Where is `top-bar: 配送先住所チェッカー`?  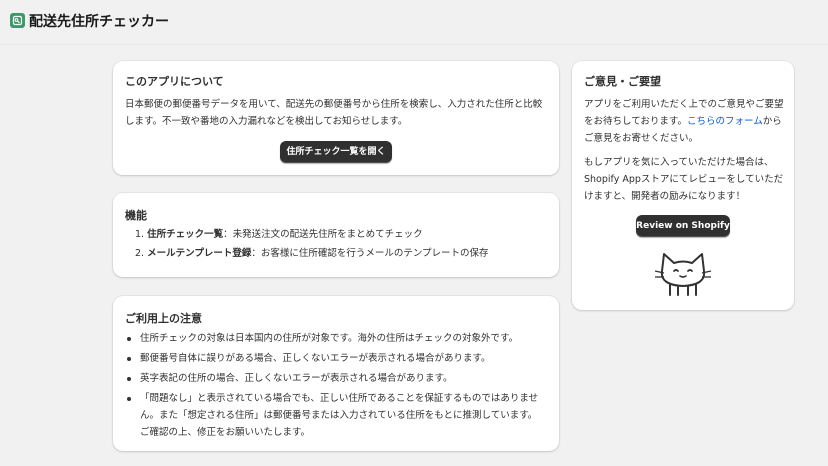
top-bar: 配送先住所チェッカー is located at coordinates (414, 22).